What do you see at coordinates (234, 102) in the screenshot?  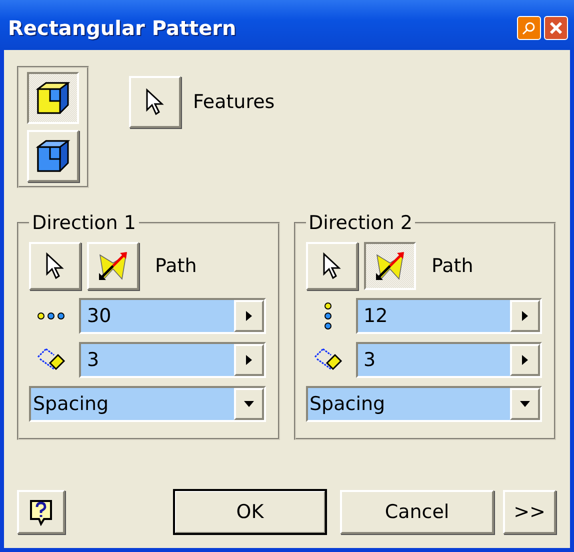 I see `features-label: Features` at bounding box center [234, 102].